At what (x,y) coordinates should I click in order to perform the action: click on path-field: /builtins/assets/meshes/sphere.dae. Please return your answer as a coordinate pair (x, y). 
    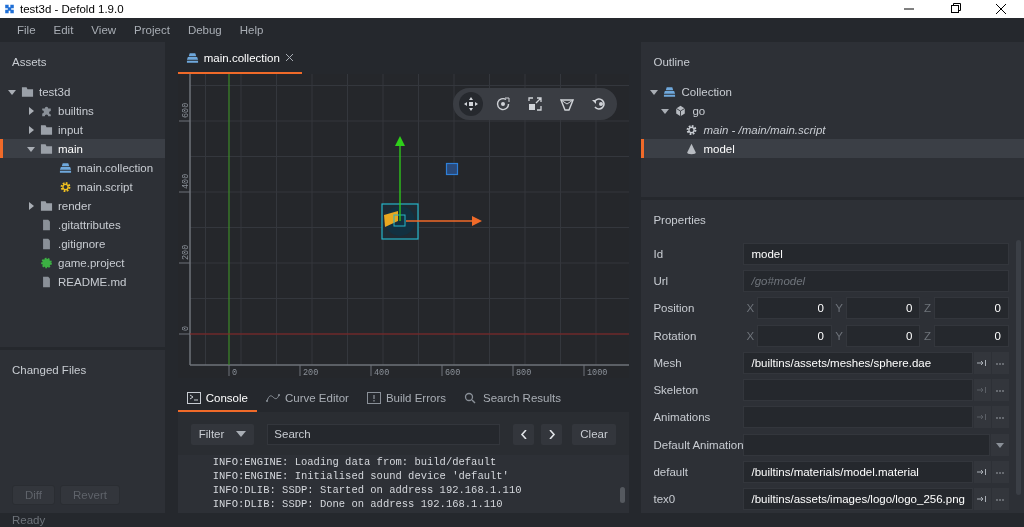
    Looking at the image, I should click on (858, 362).